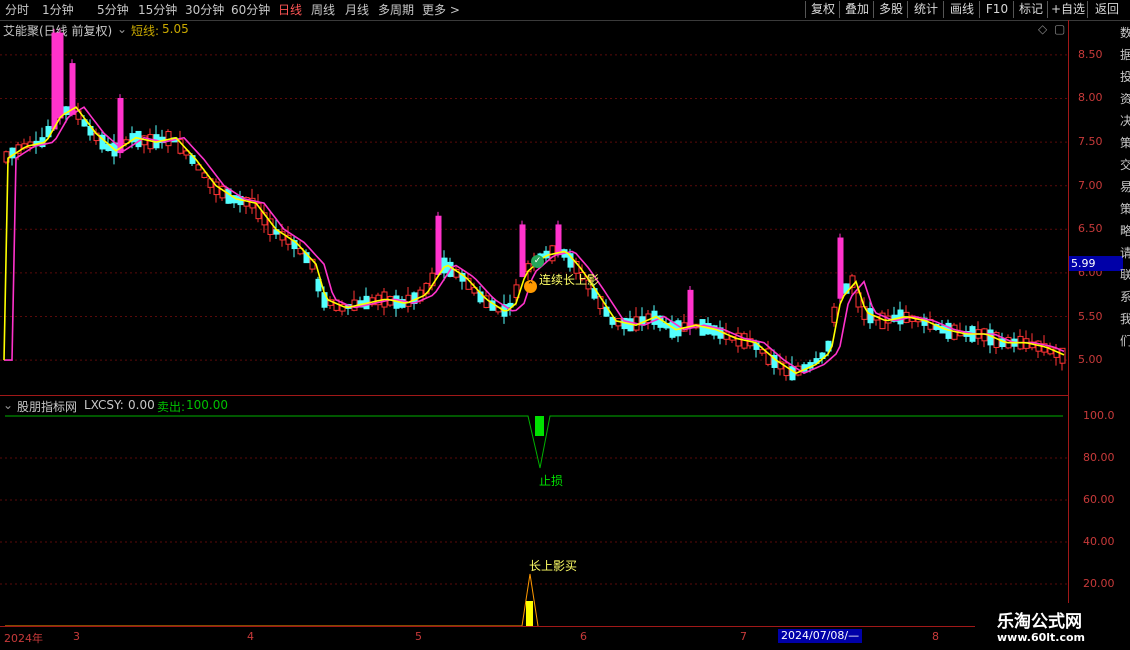 The height and width of the screenshot is (650, 1130). I want to click on button-multi-stock: 多股, so click(890, 9).